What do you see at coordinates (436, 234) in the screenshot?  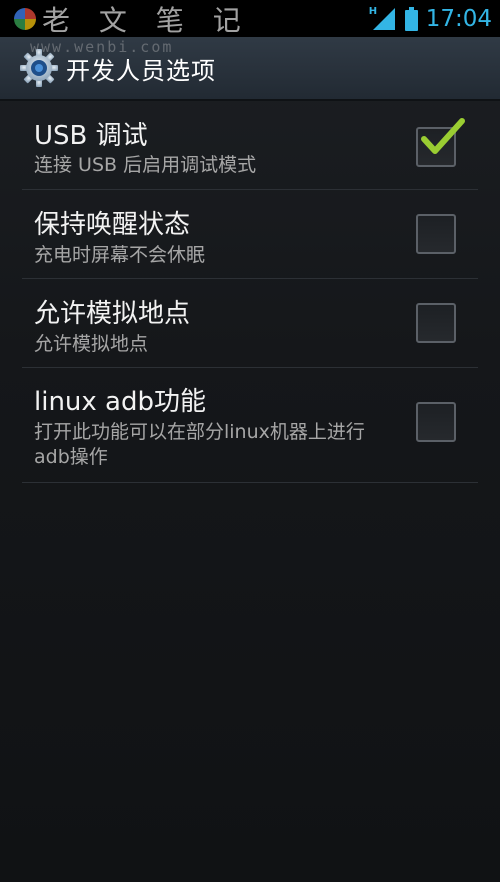 I see `stay-awake-checkbox` at bounding box center [436, 234].